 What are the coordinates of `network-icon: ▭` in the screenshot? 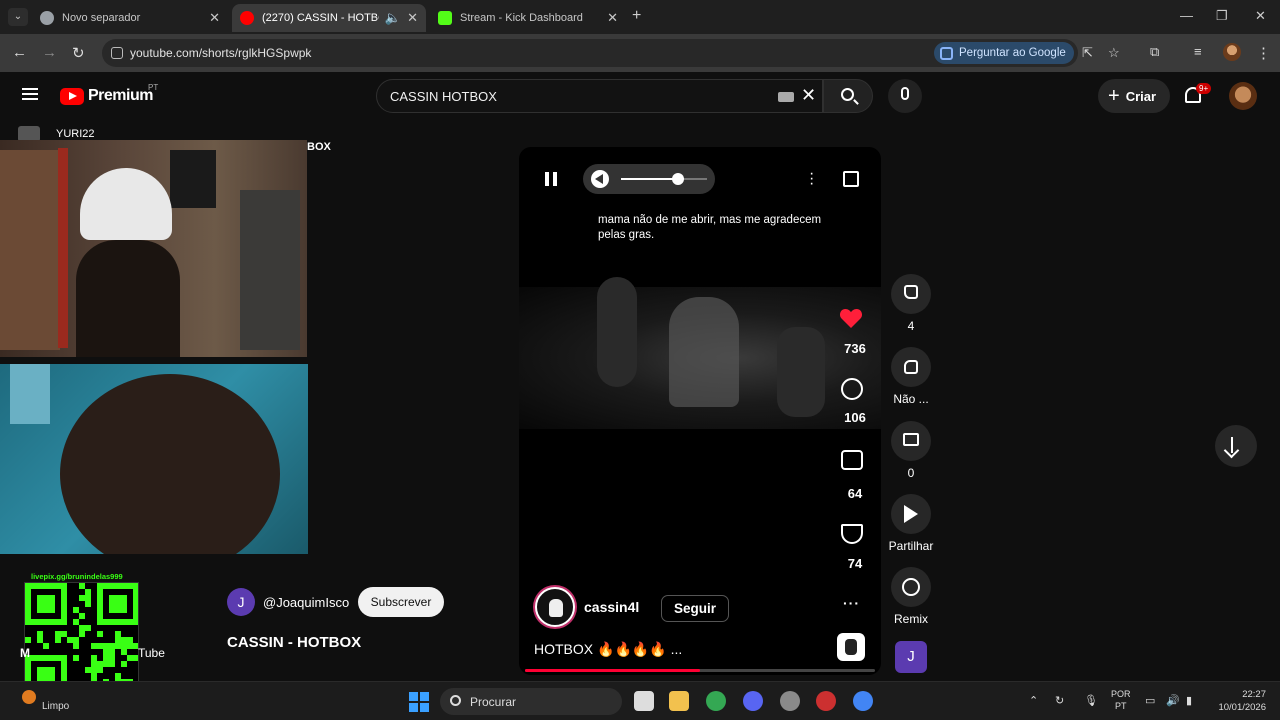 It's located at (1150, 700).